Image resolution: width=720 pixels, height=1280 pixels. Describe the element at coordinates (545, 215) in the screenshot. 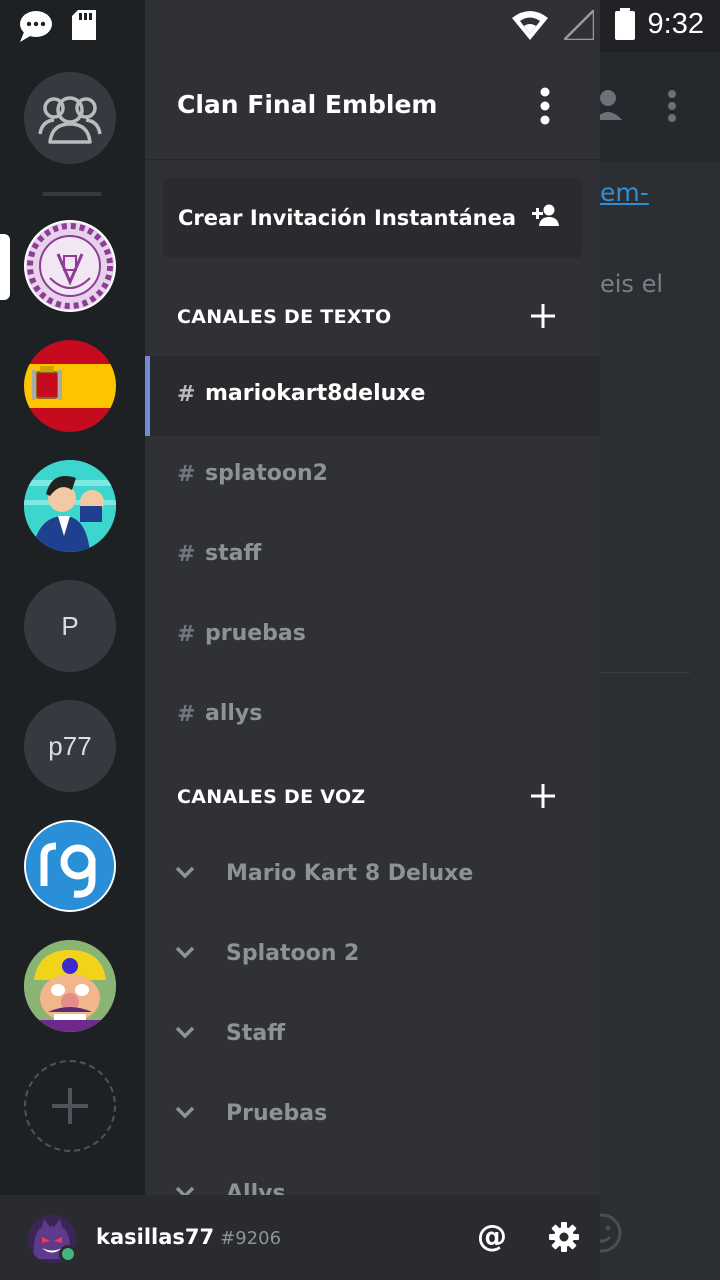

I see `person-add-icon` at that location.